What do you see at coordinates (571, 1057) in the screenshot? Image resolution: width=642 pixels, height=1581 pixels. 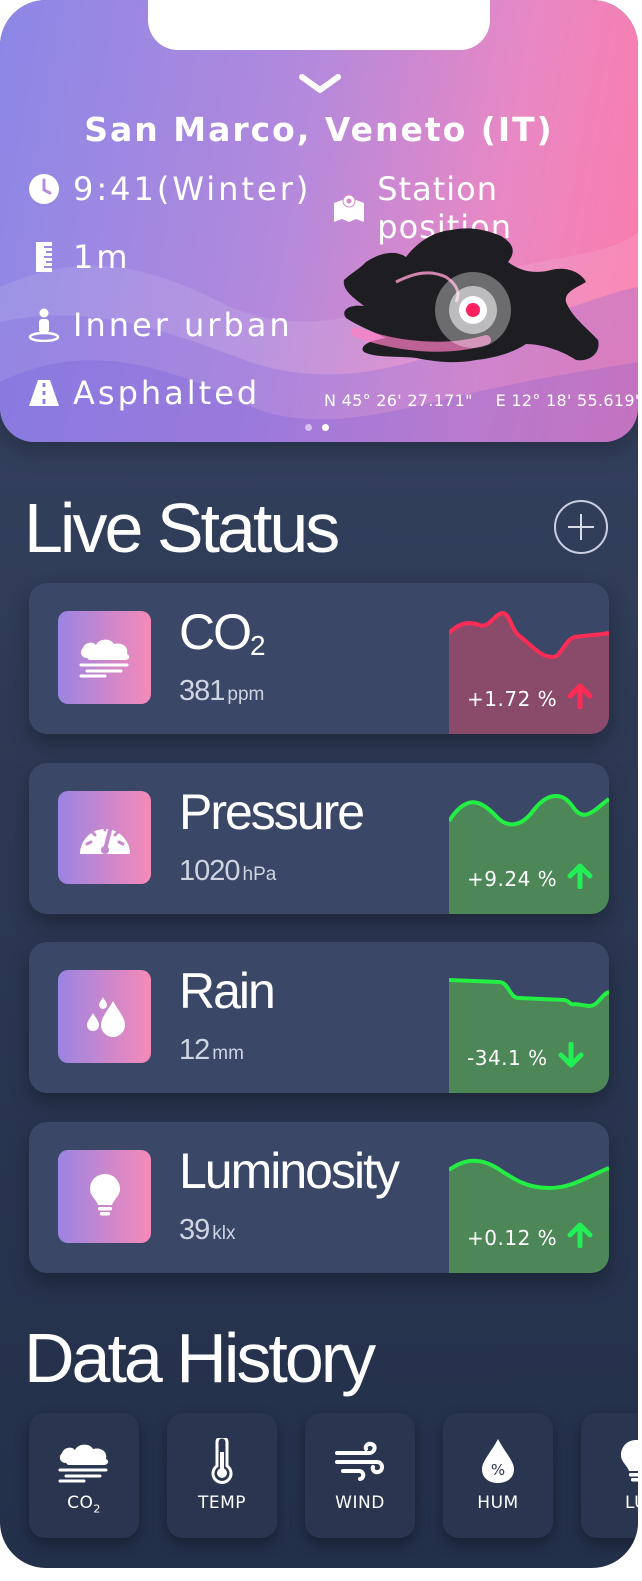 I see `arrow-down-icon` at bounding box center [571, 1057].